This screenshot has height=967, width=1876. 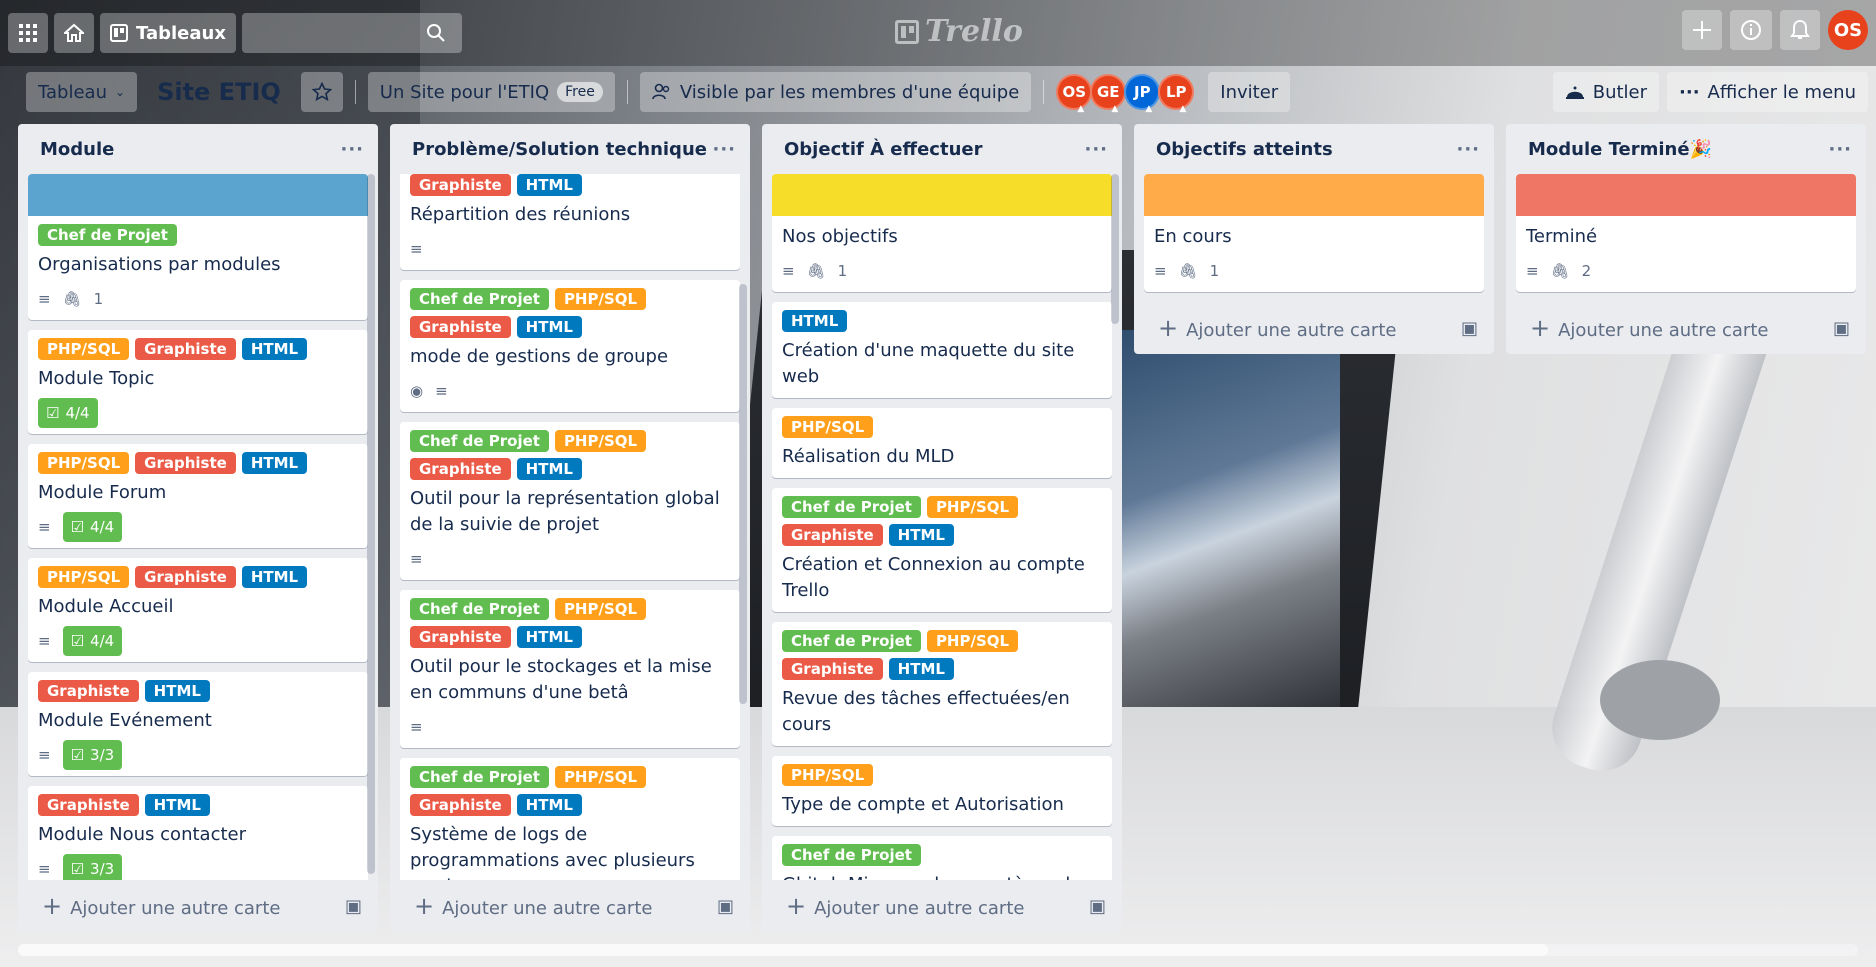 What do you see at coordinates (783, 950) in the screenshot?
I see `scrollbar-thumb` at bounding box center [783, 950].